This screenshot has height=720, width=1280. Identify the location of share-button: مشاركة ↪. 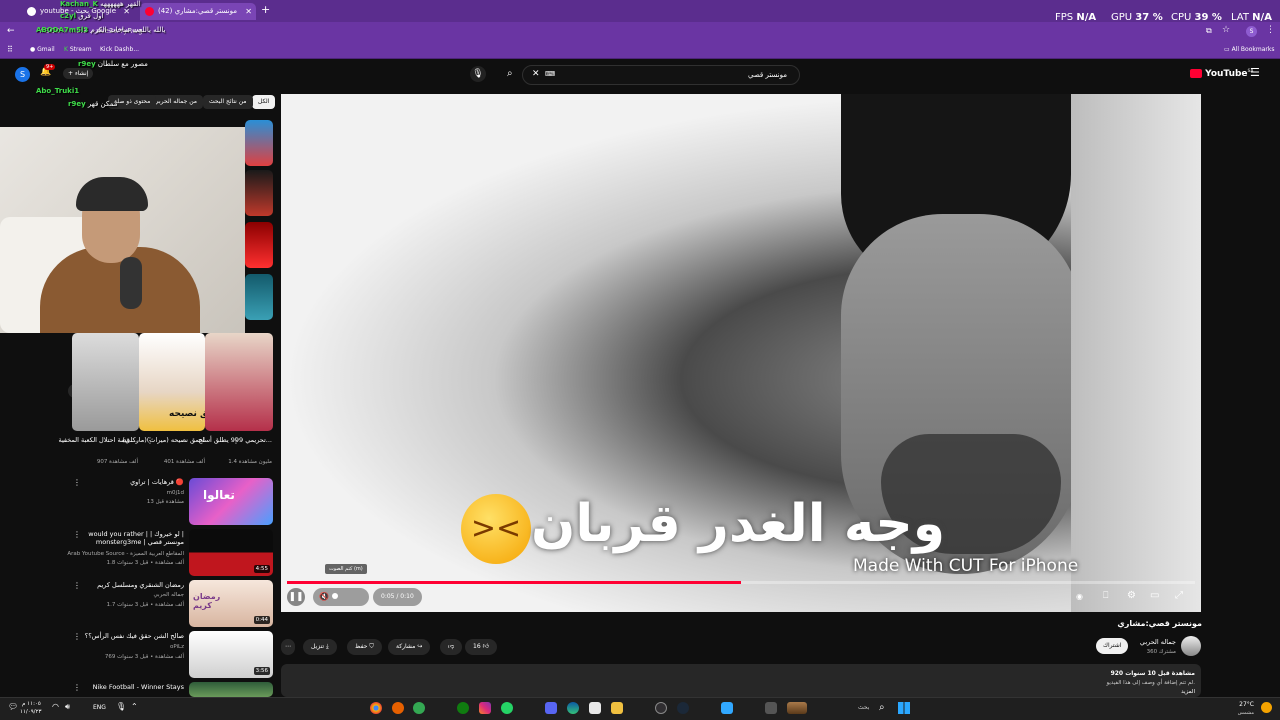
(409, 647).